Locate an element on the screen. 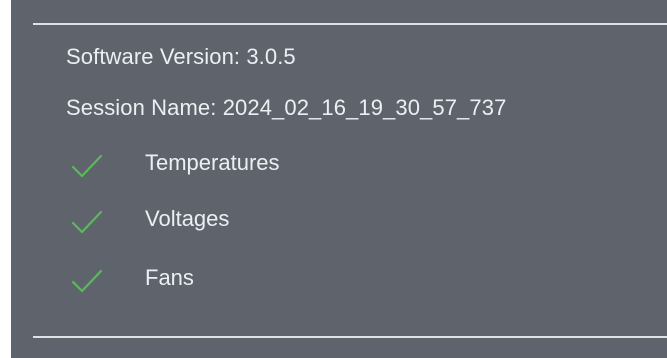 Image resolution: width=667 pixels, height=358 pixels. checklist-item-temperatures: Temperatures is located at coordinates (346, 170).